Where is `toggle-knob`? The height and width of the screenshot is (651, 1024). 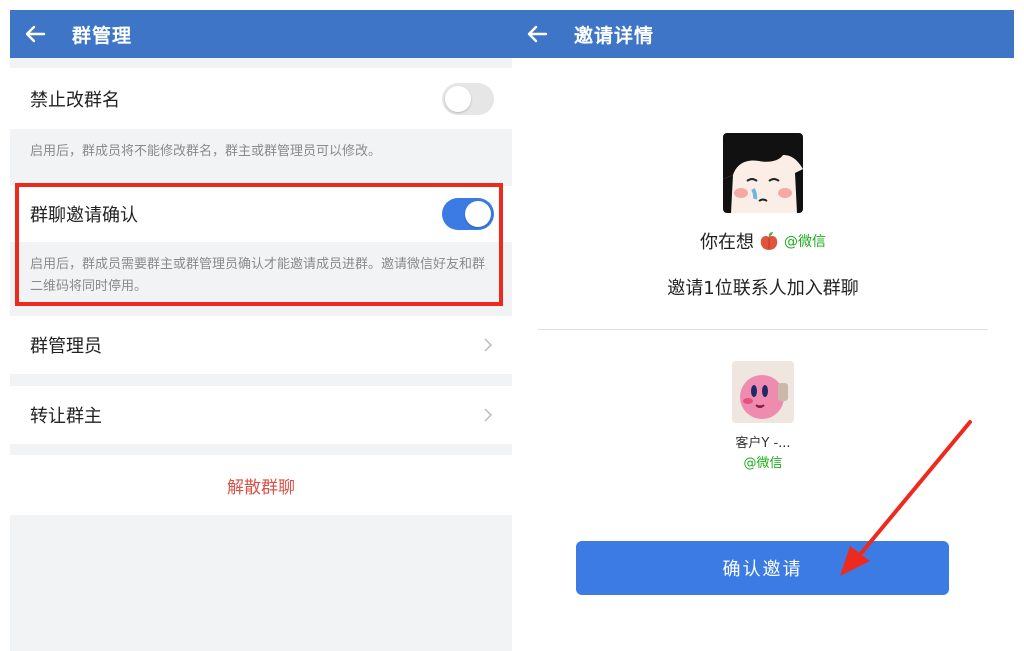 toggle-knob is located at coordinates (458, 98).